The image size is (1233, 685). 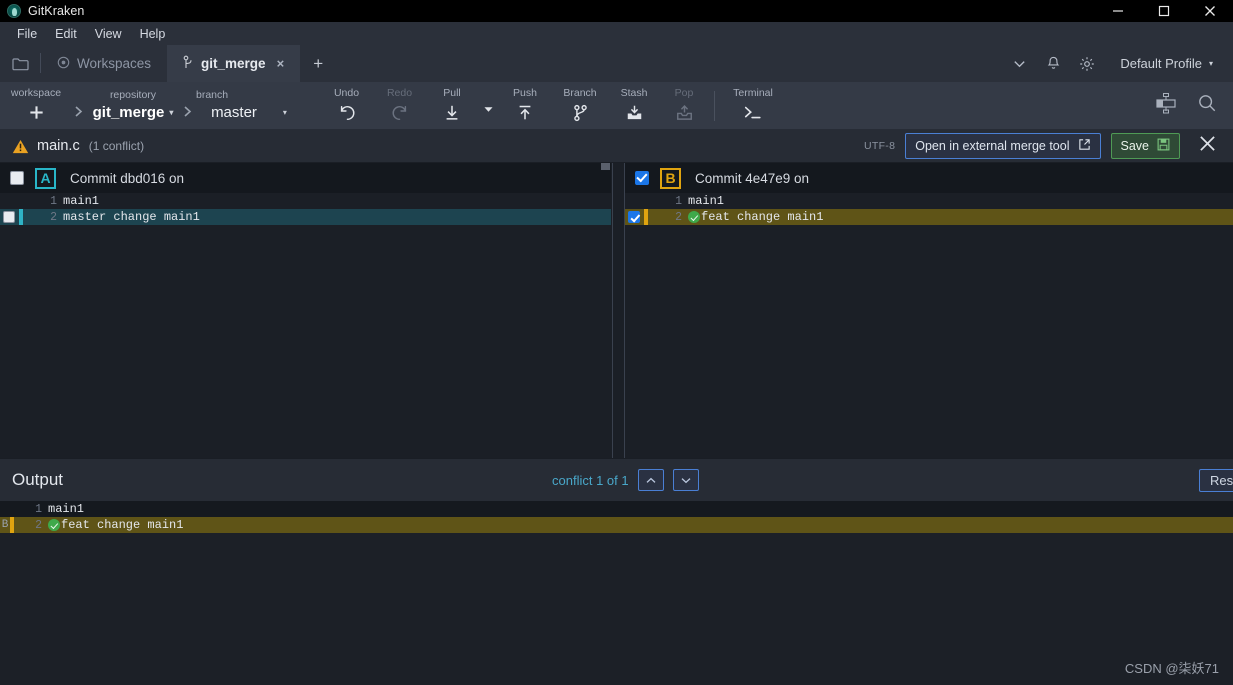 I want to click on conflict-file-name: main.c, so click(x=58, y=146).